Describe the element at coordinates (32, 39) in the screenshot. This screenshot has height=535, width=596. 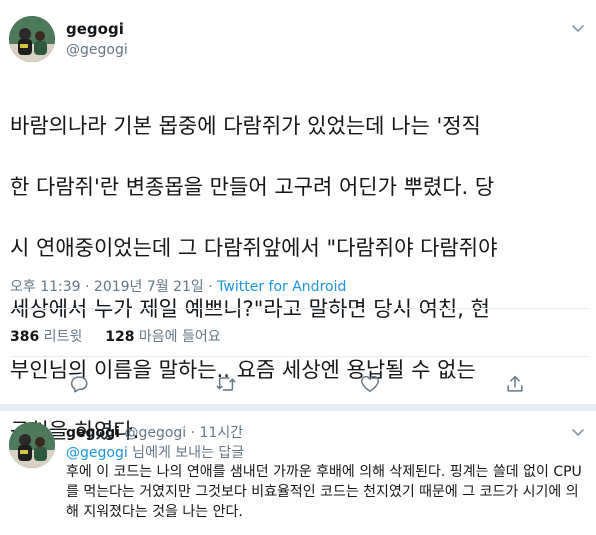
I see `author-avatar` at that location.